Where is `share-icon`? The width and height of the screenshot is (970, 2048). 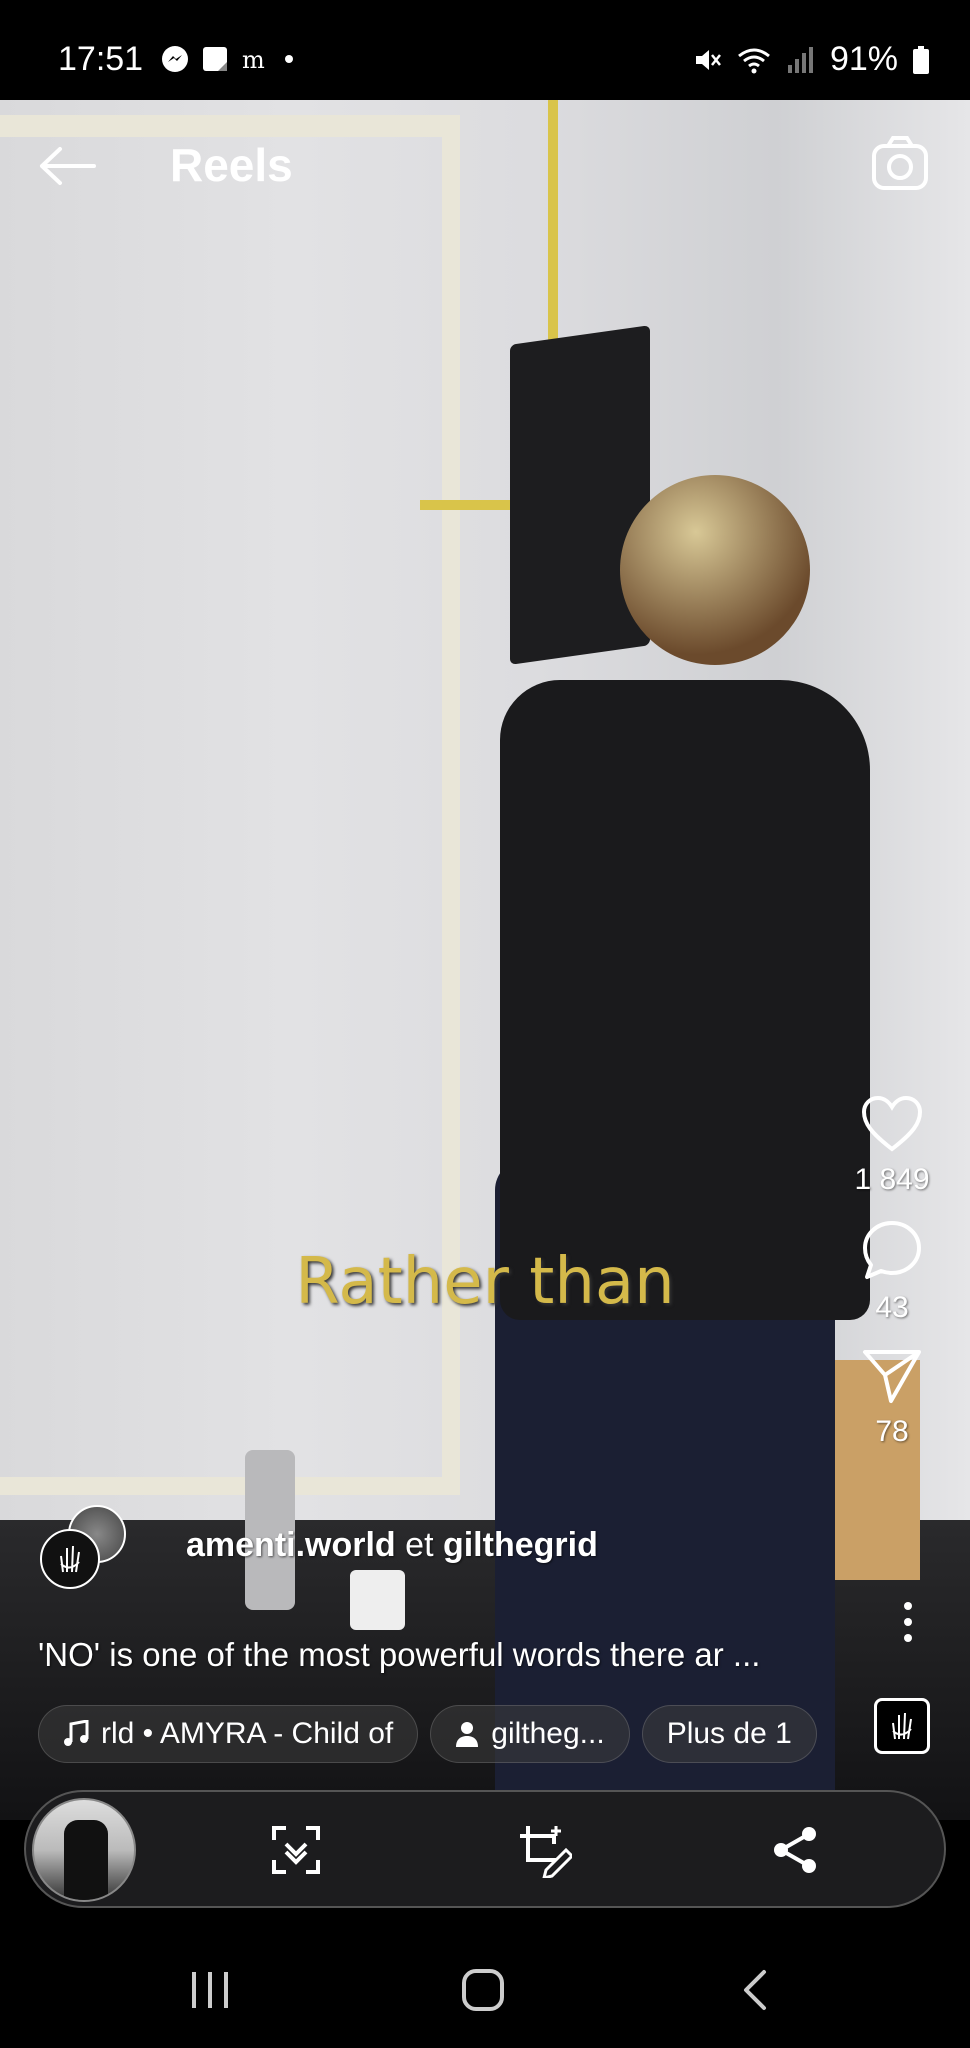
share-icon is located at coordinates (796, 1850).